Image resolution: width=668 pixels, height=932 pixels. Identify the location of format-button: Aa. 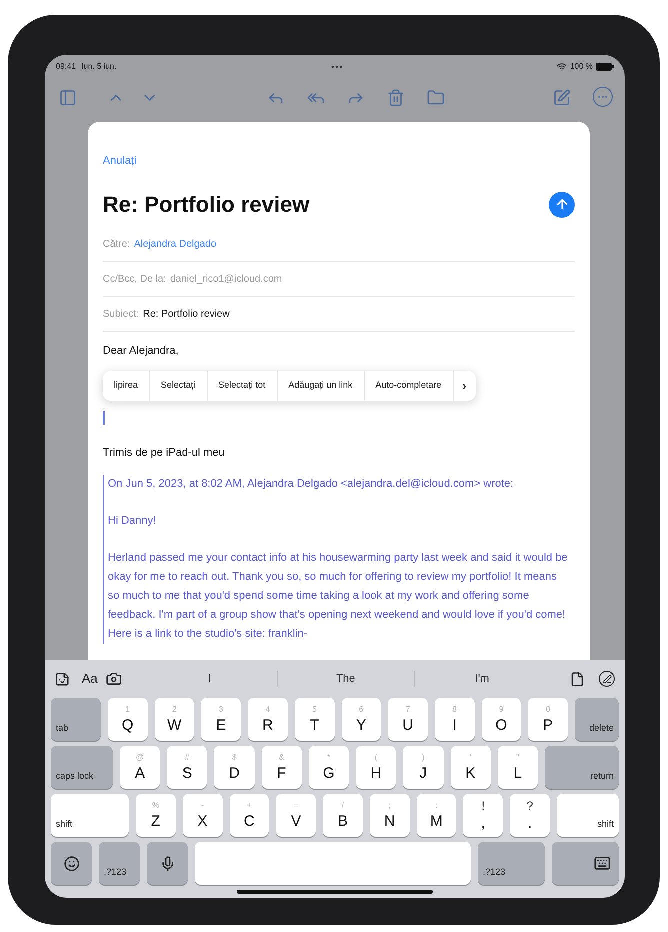
(90, 679).